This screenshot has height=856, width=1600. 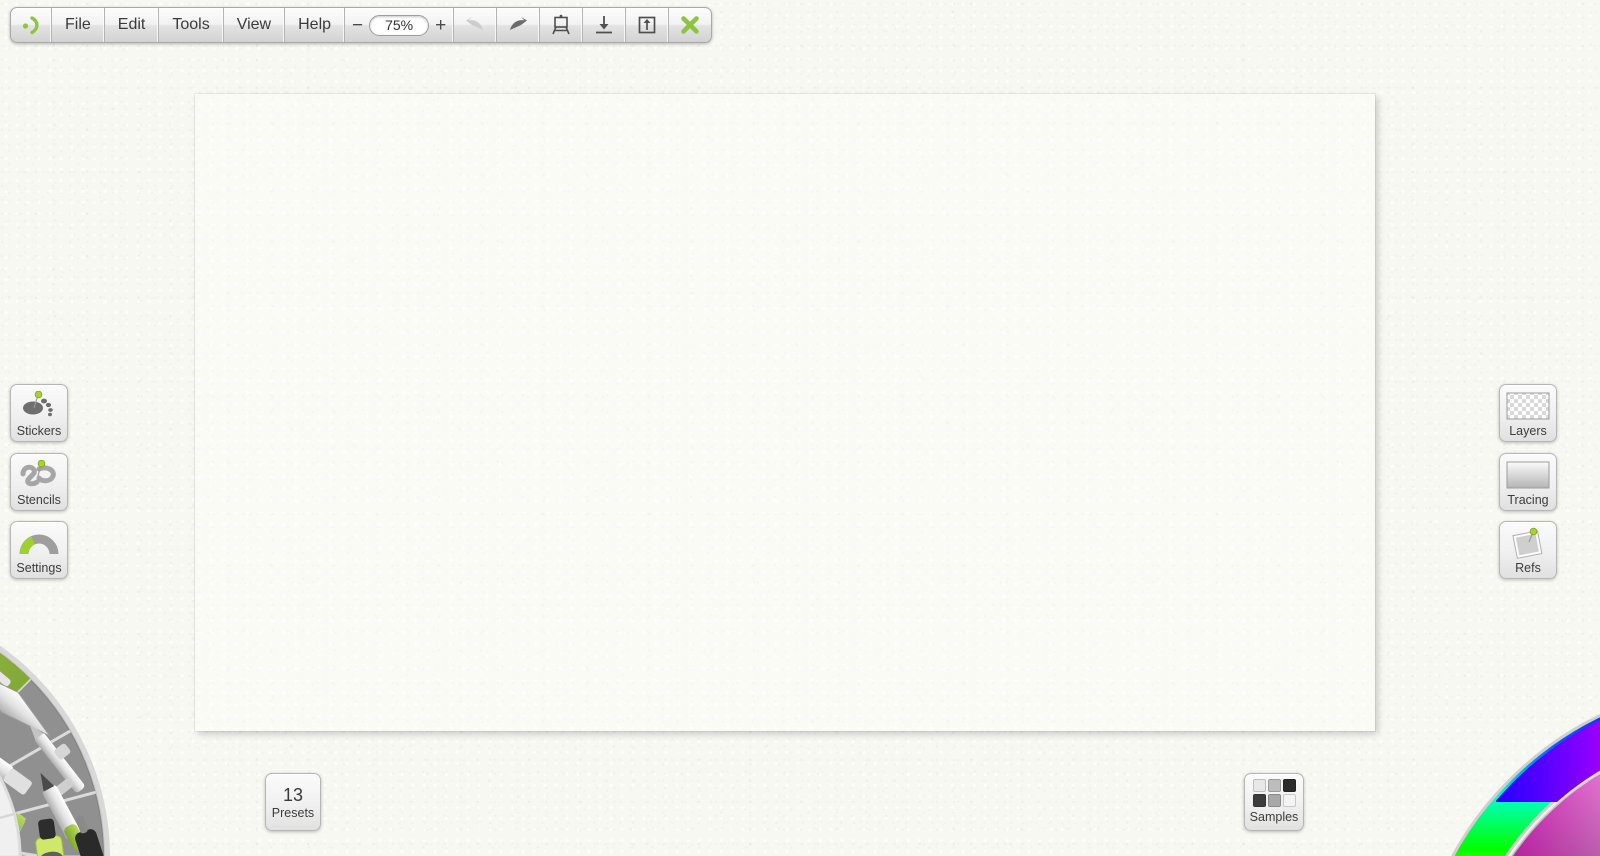 What do you see at coordinates (1528, 406) in the screenshot?
I see `checkerboard-icon` at bounding box center [1528, 406].